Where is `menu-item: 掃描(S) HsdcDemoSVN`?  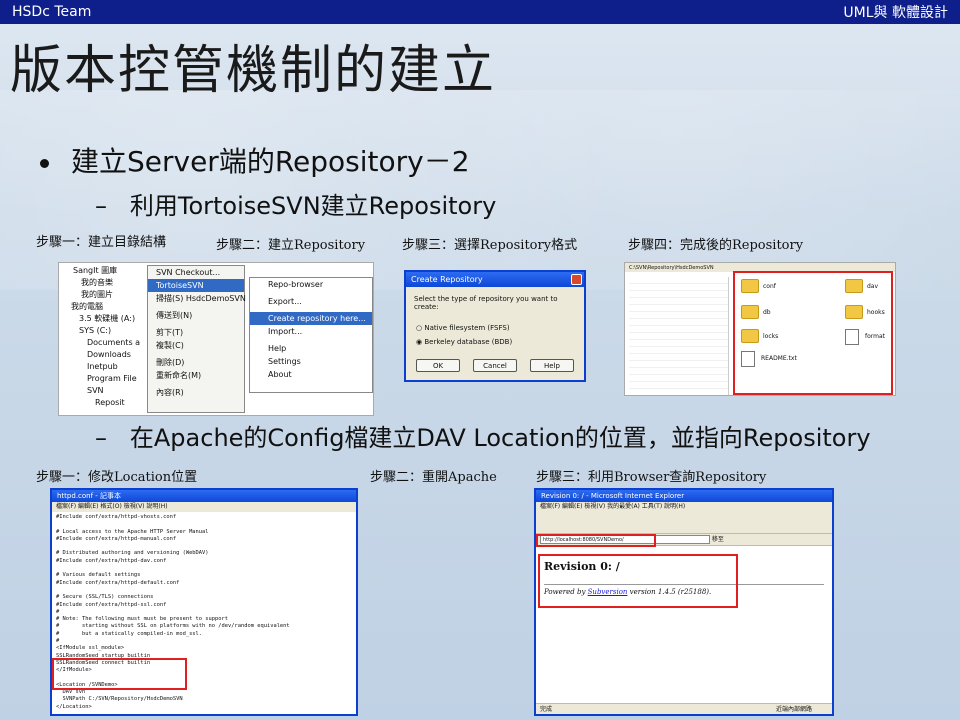
menu-item: 掃描(S) HsdcDemoSVN is located at coordinates (201, 298).